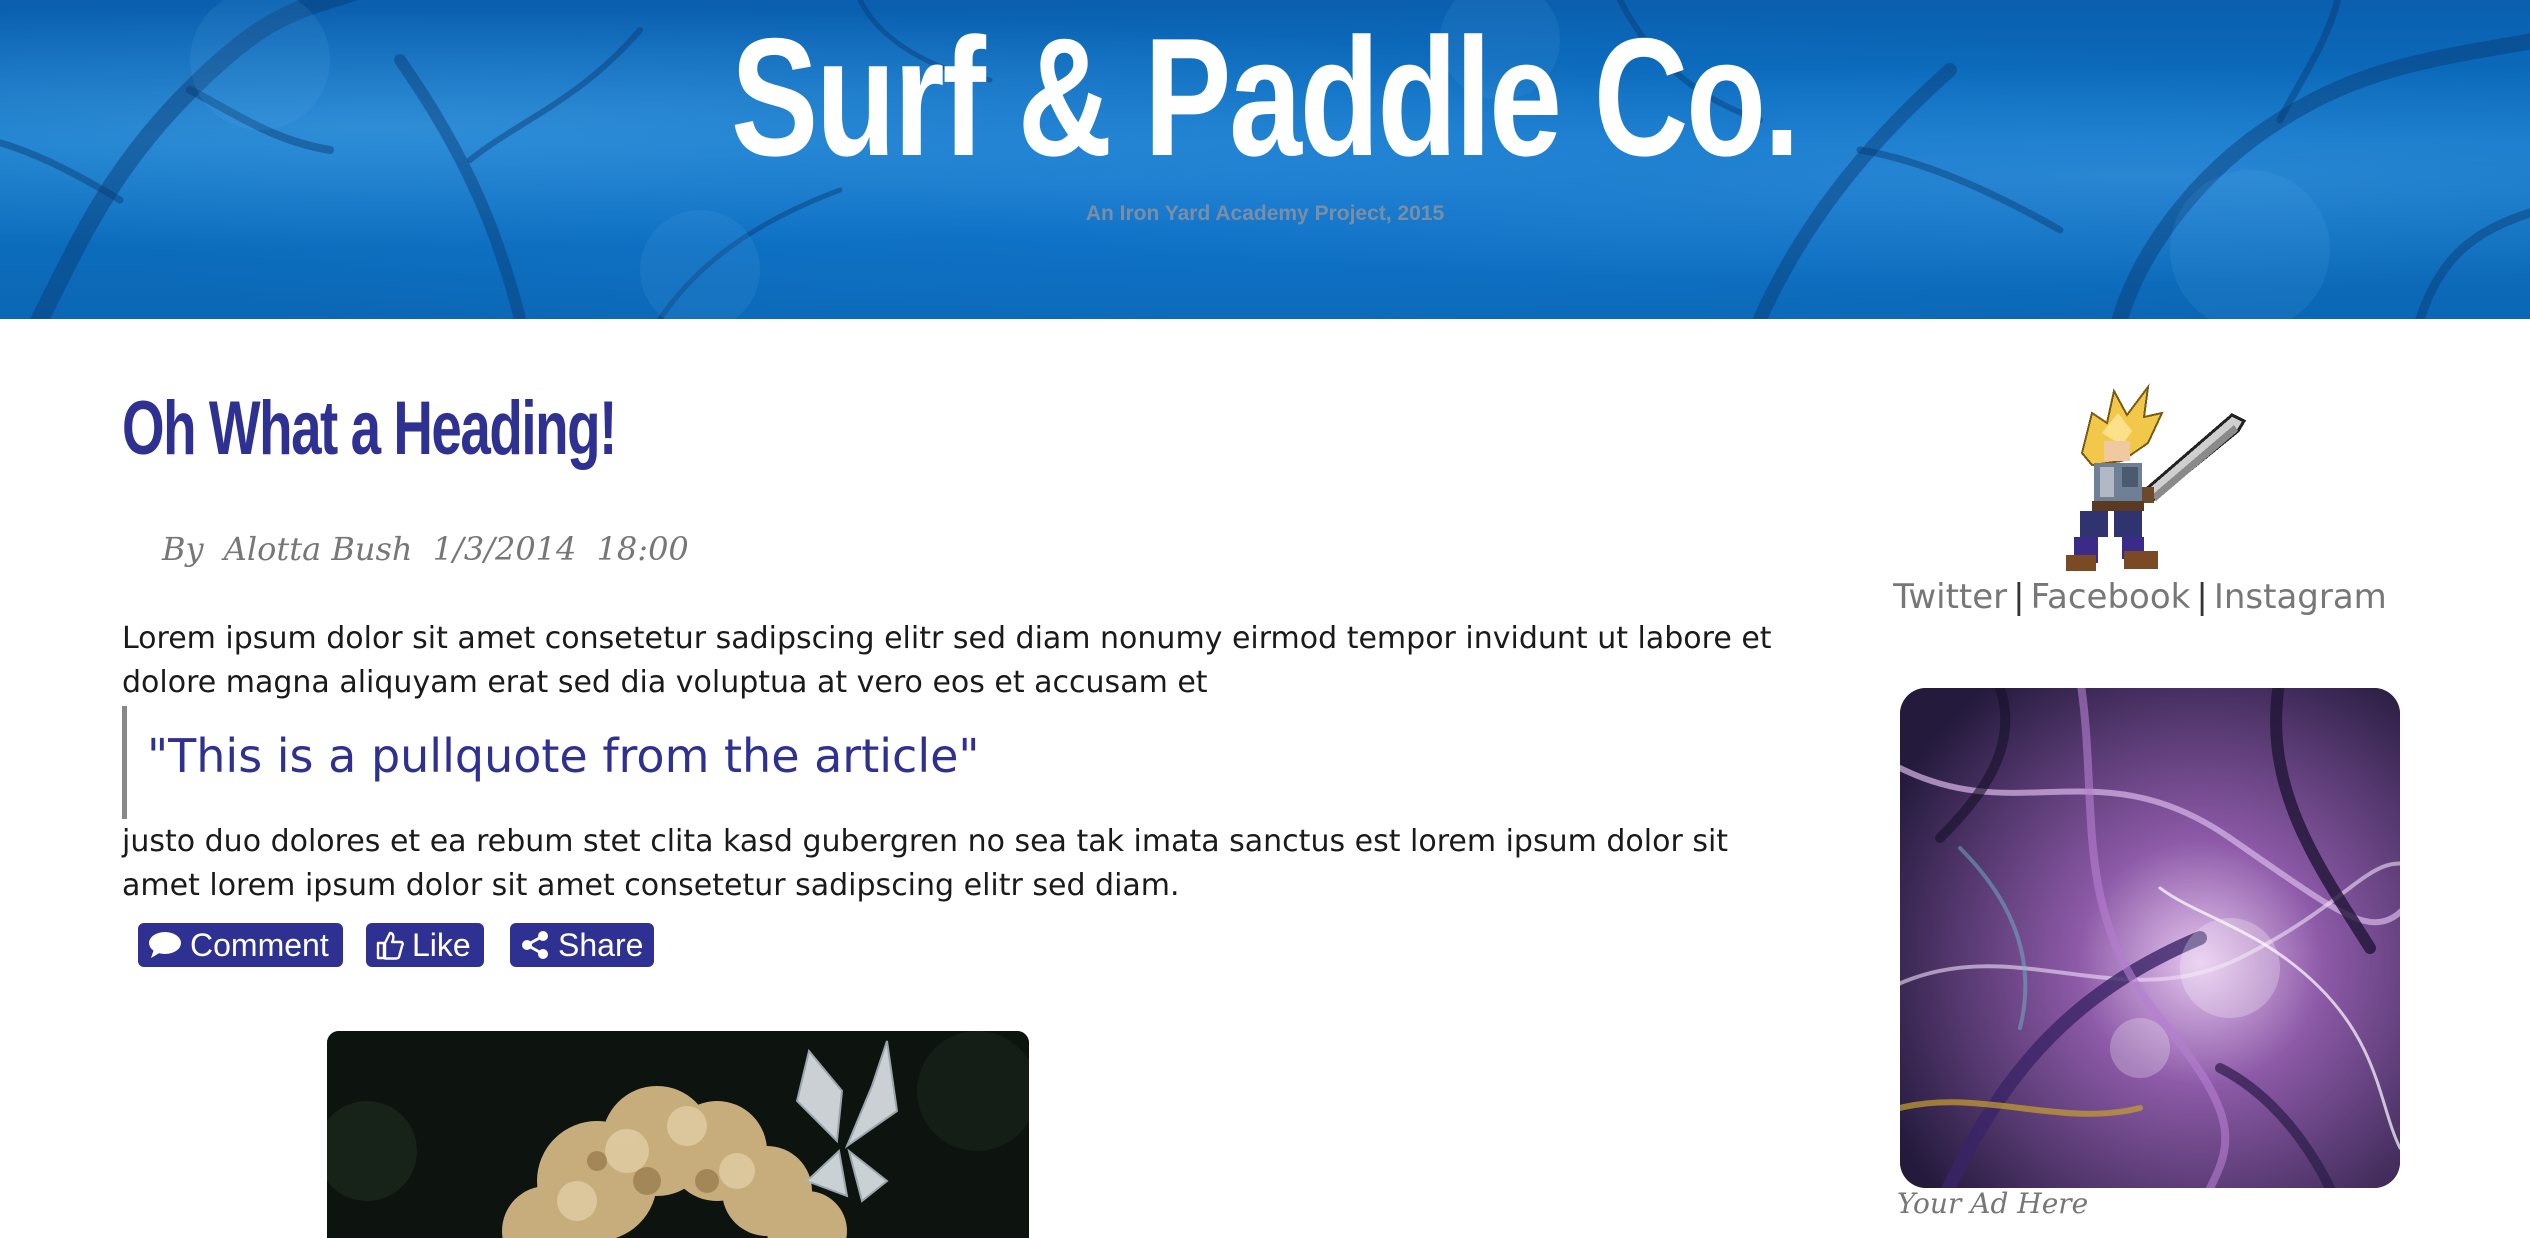 The width and height of the screenshot is (2530, 1238). Describe the element at coordinates (259, 945) in the screenshot. I see `comment-button-label: Comment` at that location.